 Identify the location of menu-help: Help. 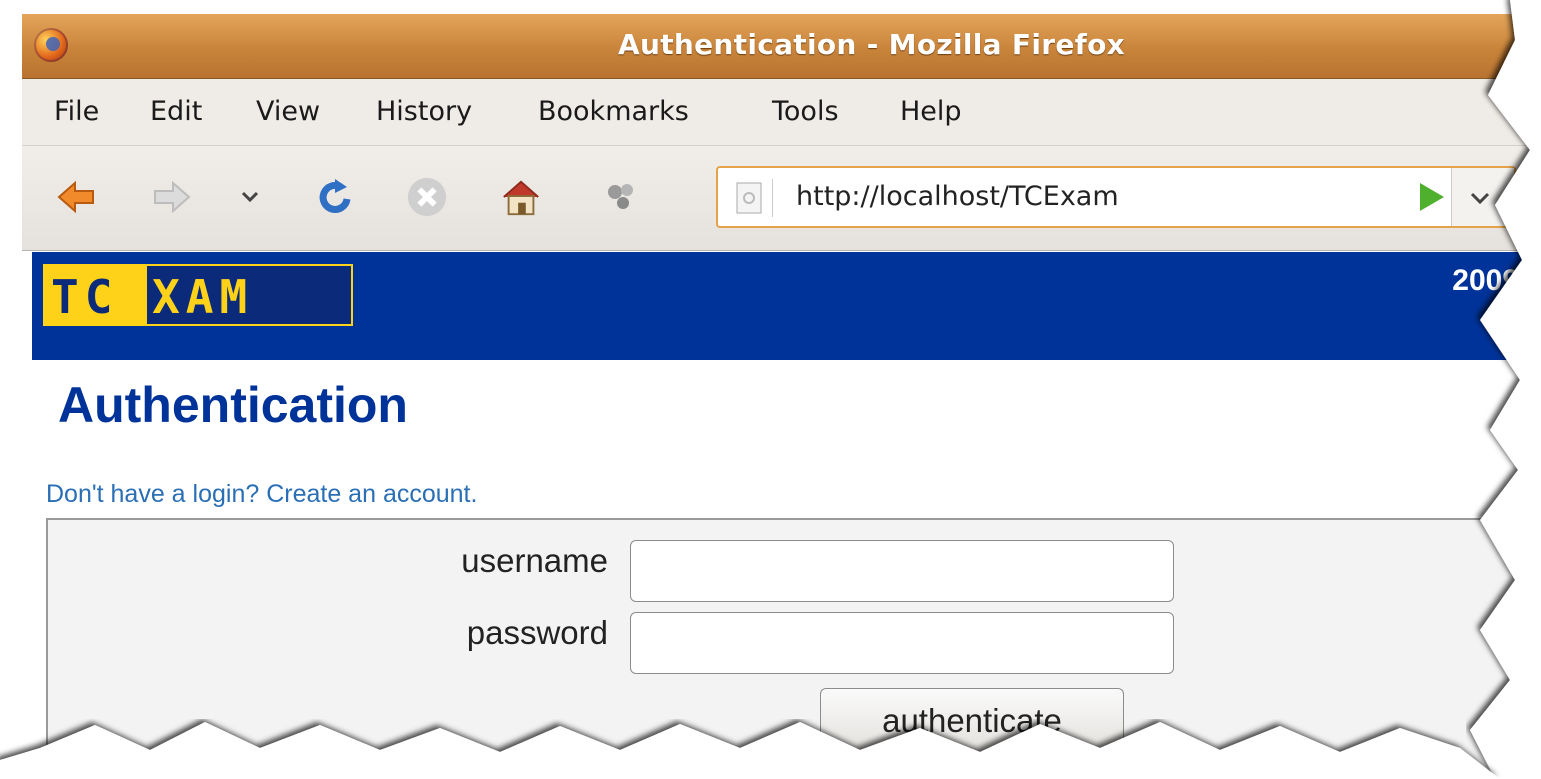
(931, 111).